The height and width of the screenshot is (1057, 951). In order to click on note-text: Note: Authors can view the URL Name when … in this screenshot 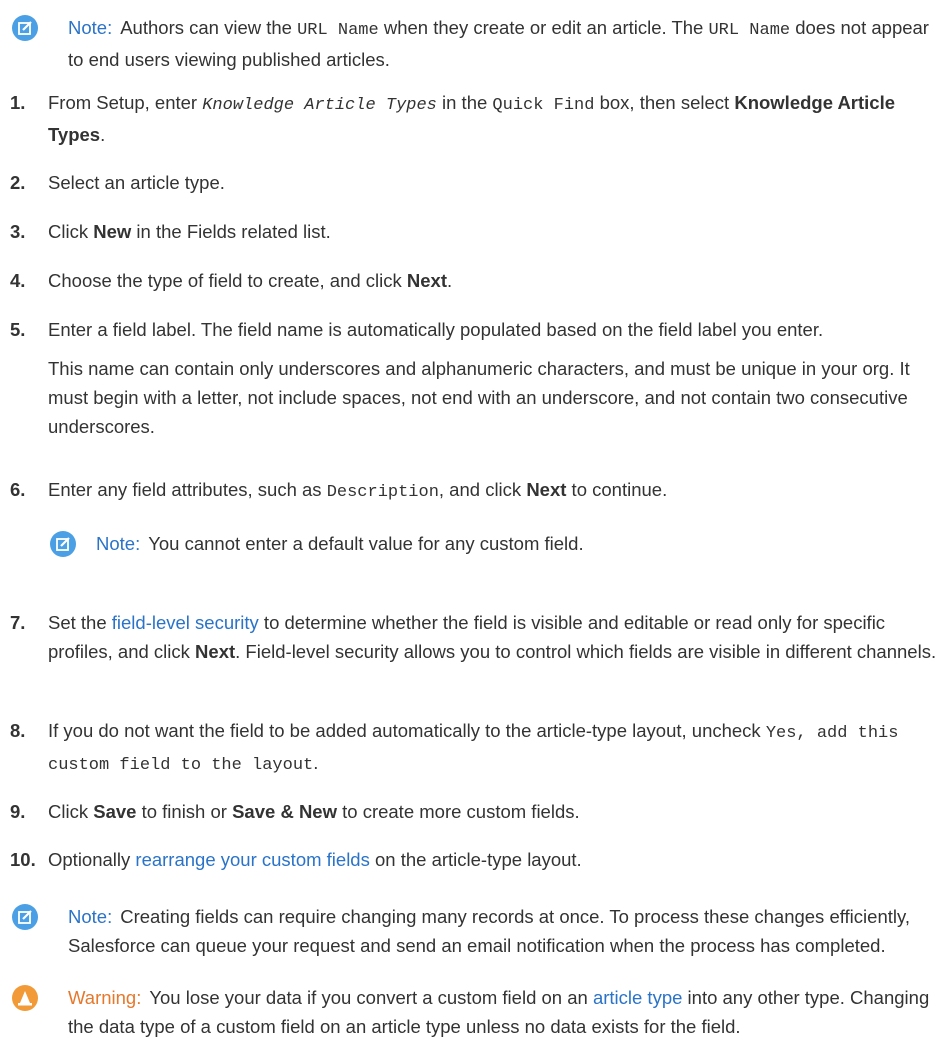, I will do `click(498, 43)`.